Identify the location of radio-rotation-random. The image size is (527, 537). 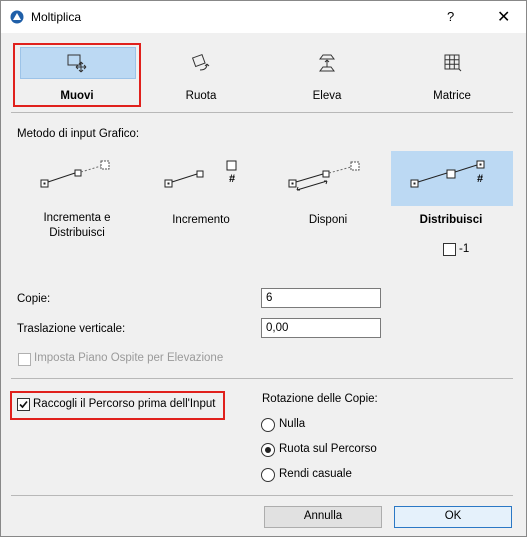
(268, 475).